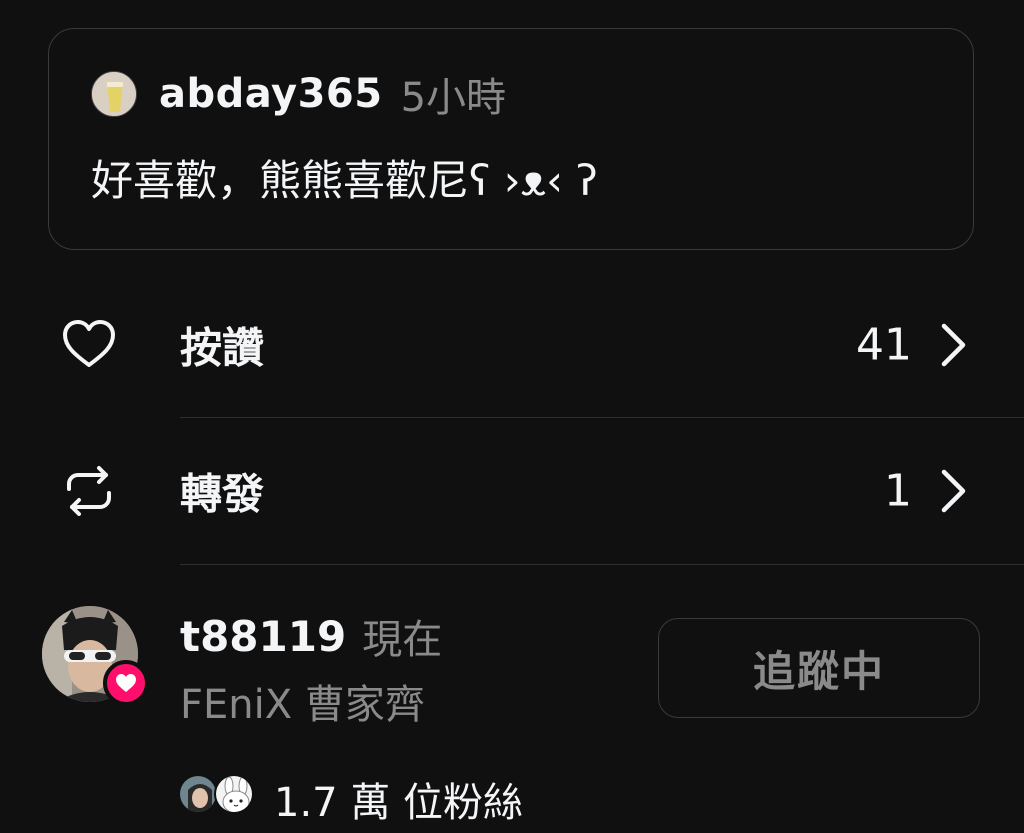 The width and height of the screenshot is (1024, 833). I want to click on follower-count: 1.7 萬 位粉絲, so click(399, 803).